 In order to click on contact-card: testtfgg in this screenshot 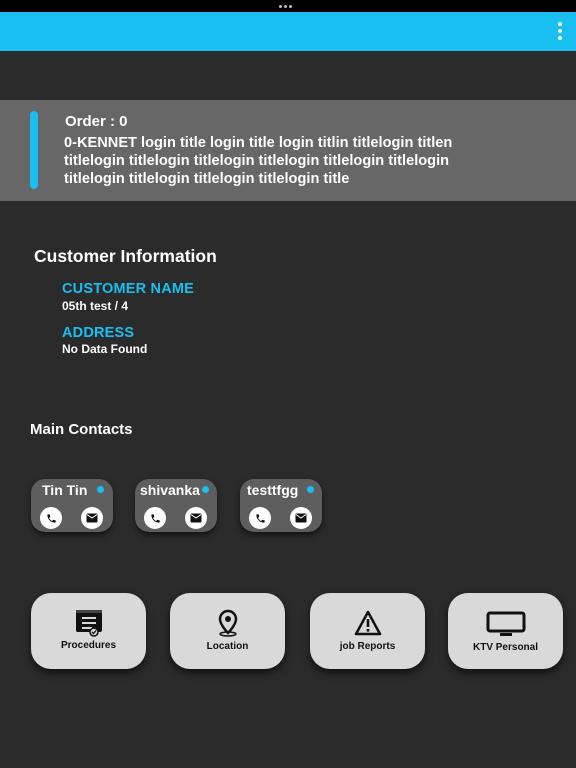, I will do `click(281, 505)`.